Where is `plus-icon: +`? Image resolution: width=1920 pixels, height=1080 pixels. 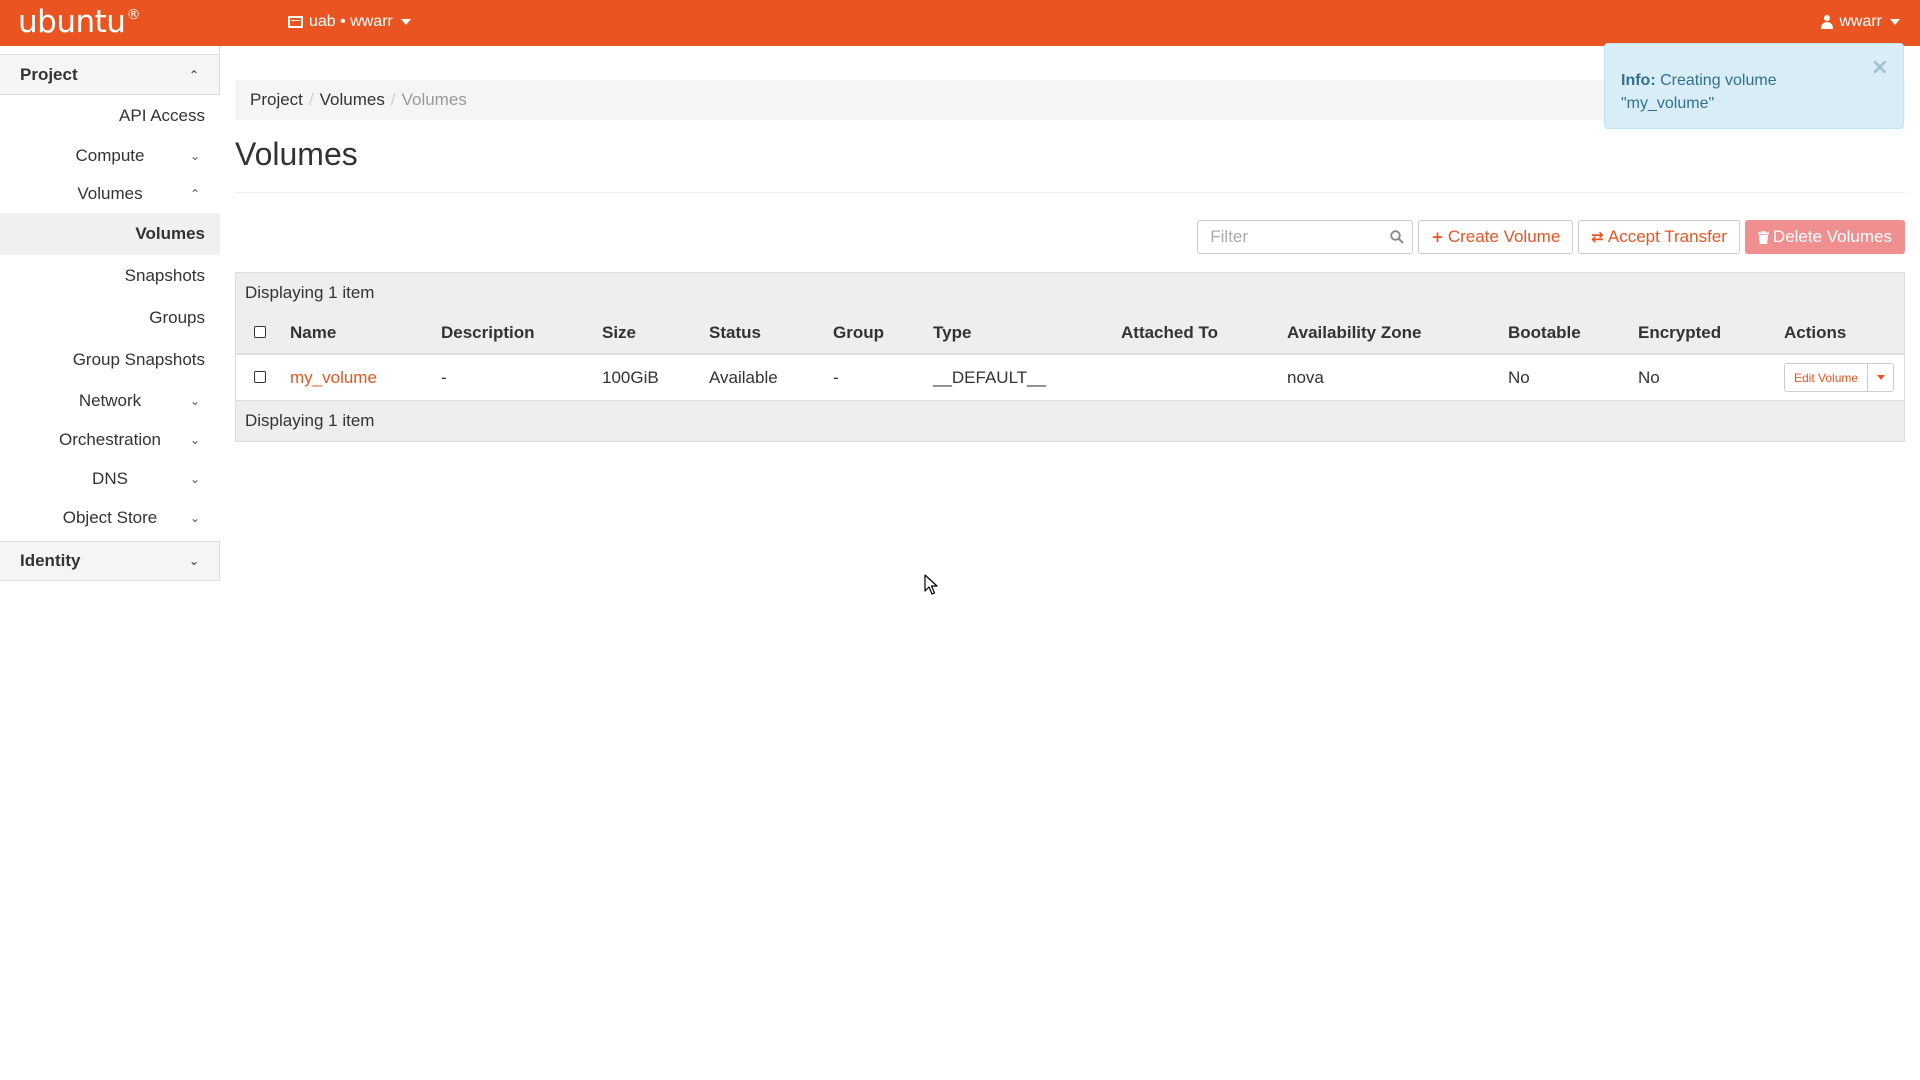 plus-icon: + is located at coordinates (1437, 237).